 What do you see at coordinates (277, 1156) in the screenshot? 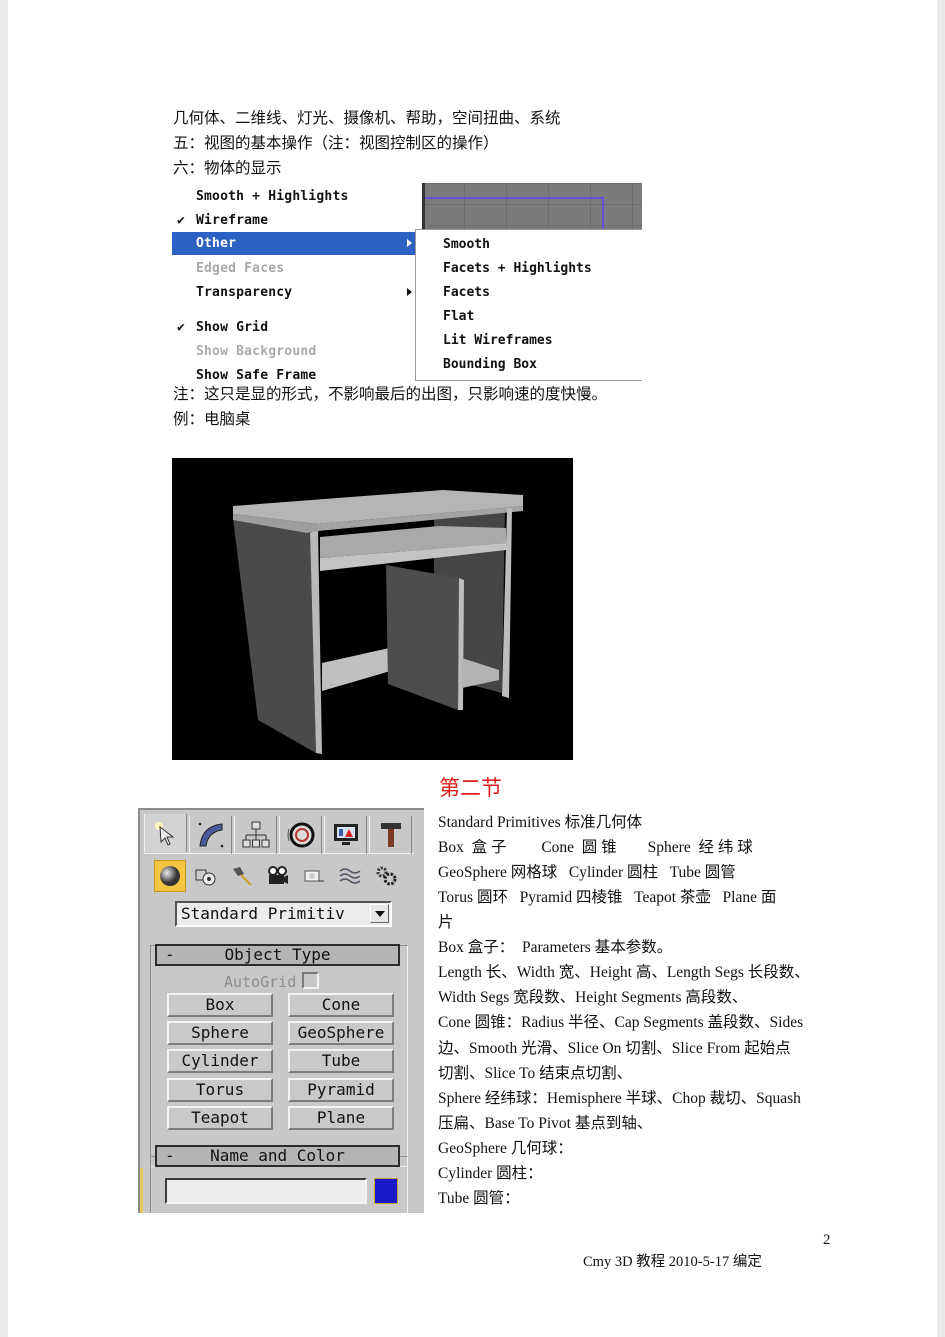
I see `name-color-header: - Name and Color` at bounding box center [277, 1156].